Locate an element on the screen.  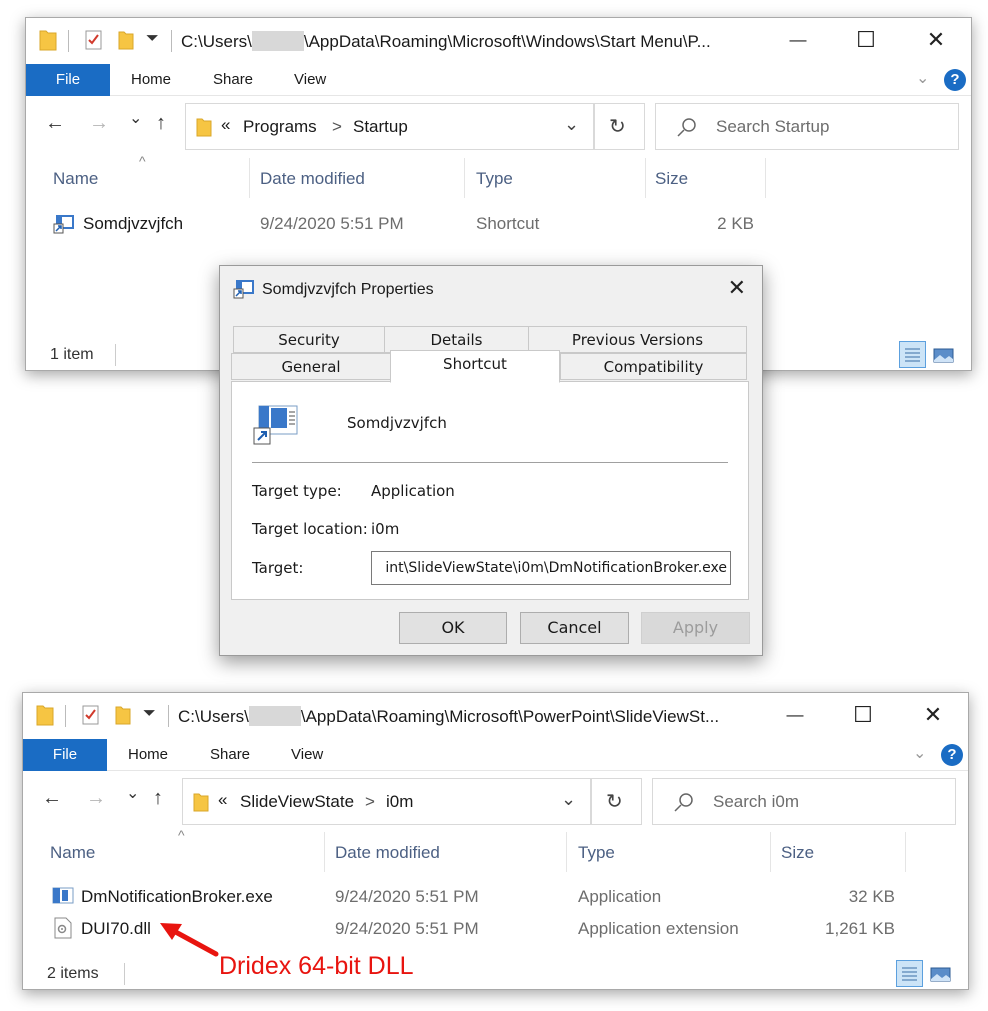
target-type-value: Application is located at coordinates (413, 491).